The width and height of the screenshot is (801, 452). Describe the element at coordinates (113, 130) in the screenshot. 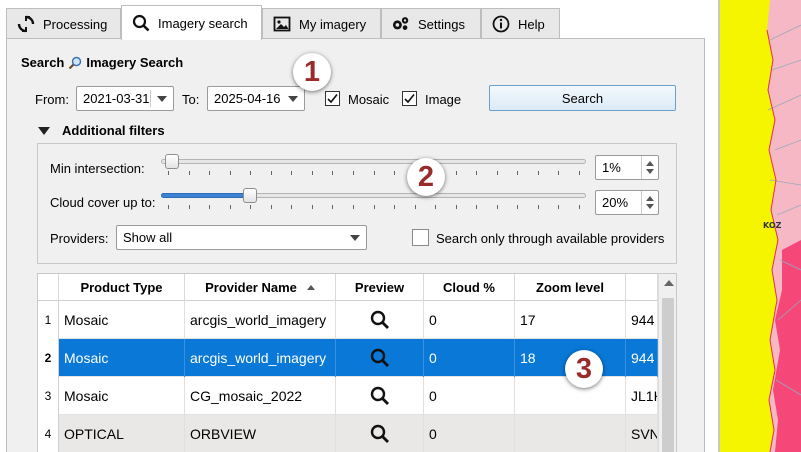

I see `additional-filters-label: Additional filters` at that location.